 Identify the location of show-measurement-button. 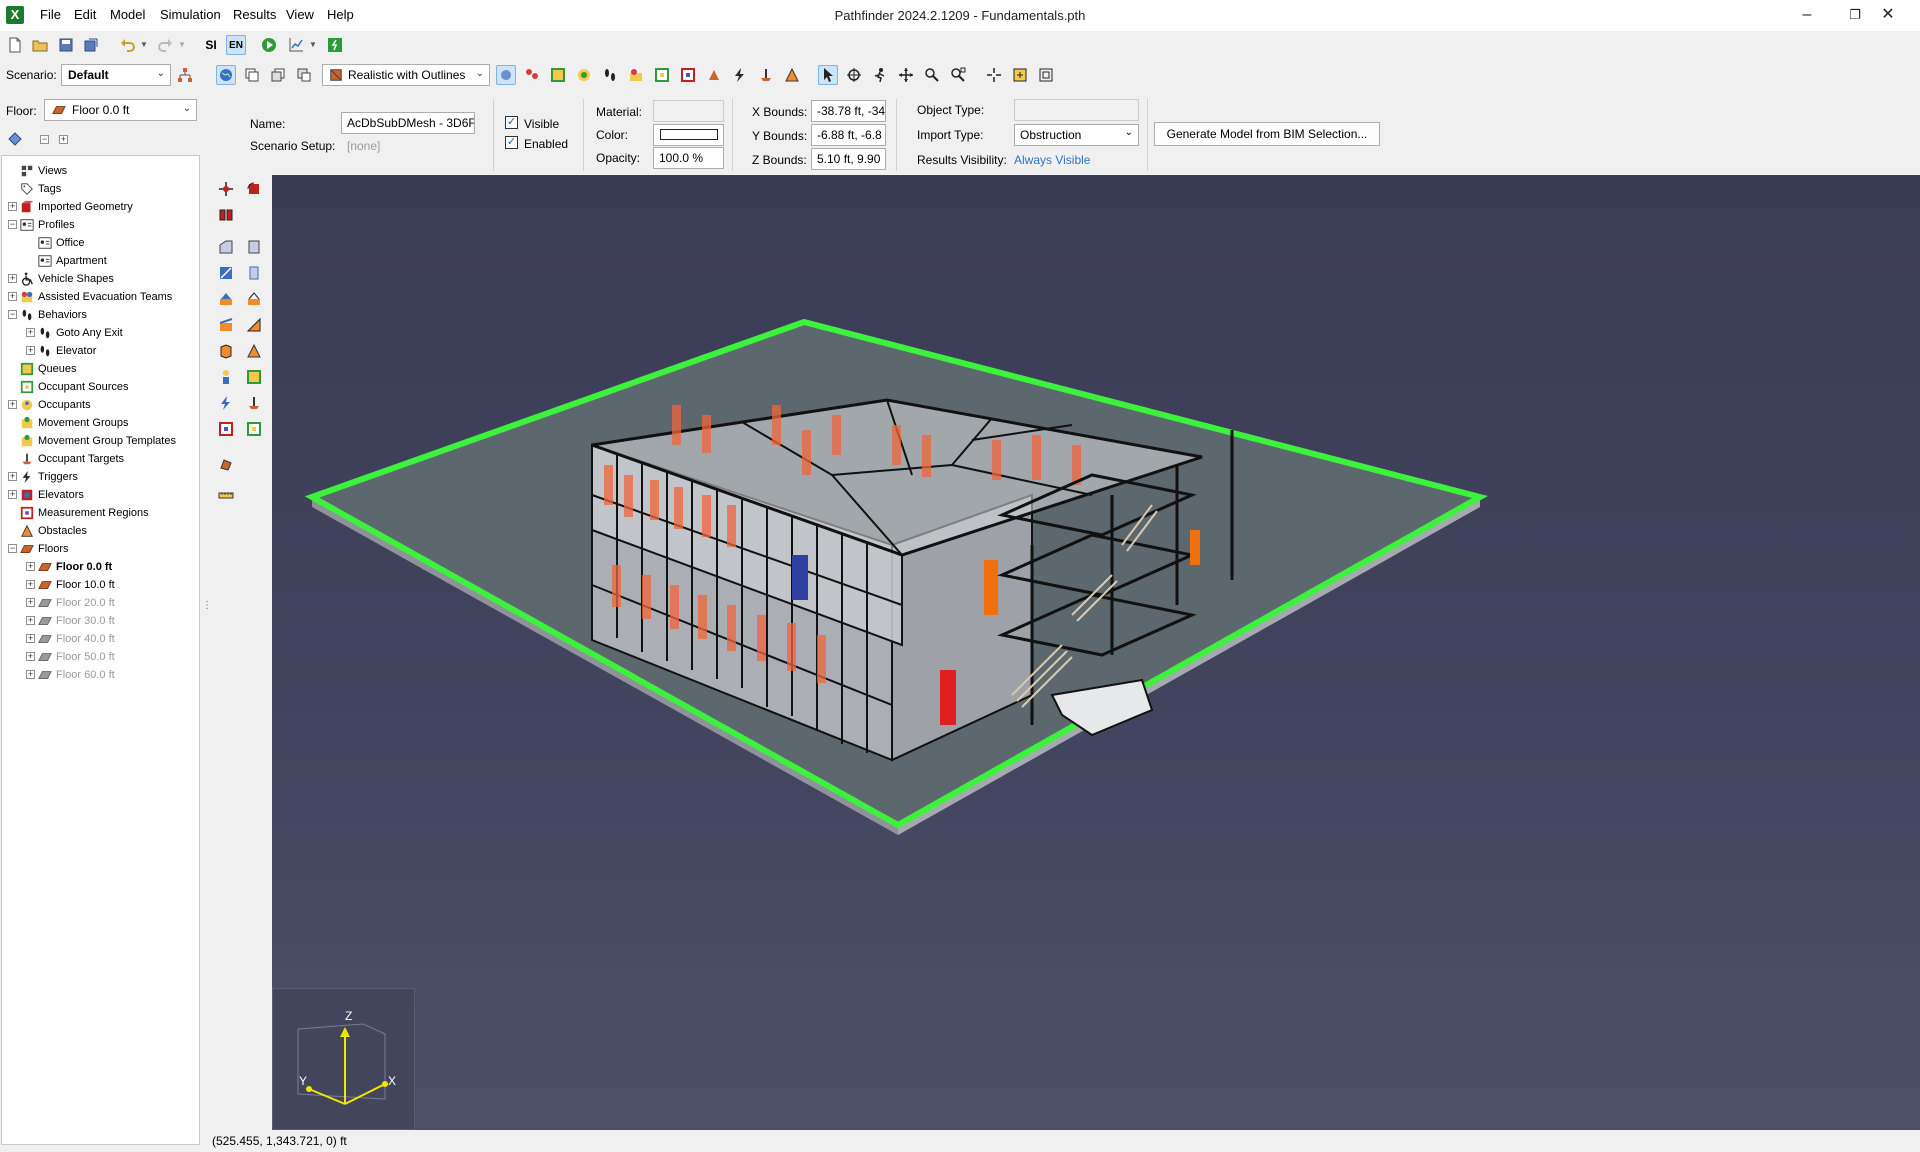
(688, 75).